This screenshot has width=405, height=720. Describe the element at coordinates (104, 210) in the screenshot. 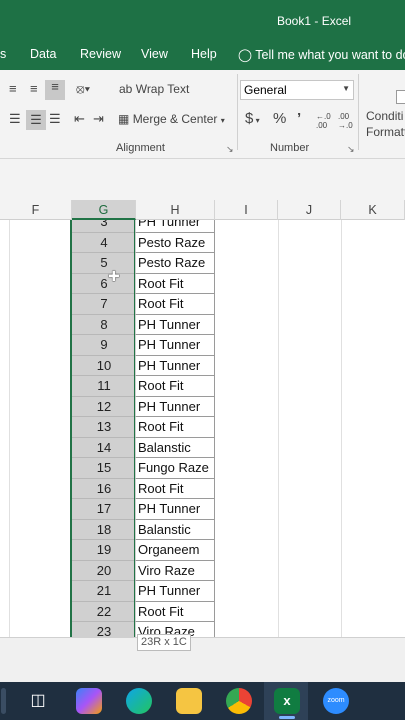

I see `column-header-g: G` at that location.